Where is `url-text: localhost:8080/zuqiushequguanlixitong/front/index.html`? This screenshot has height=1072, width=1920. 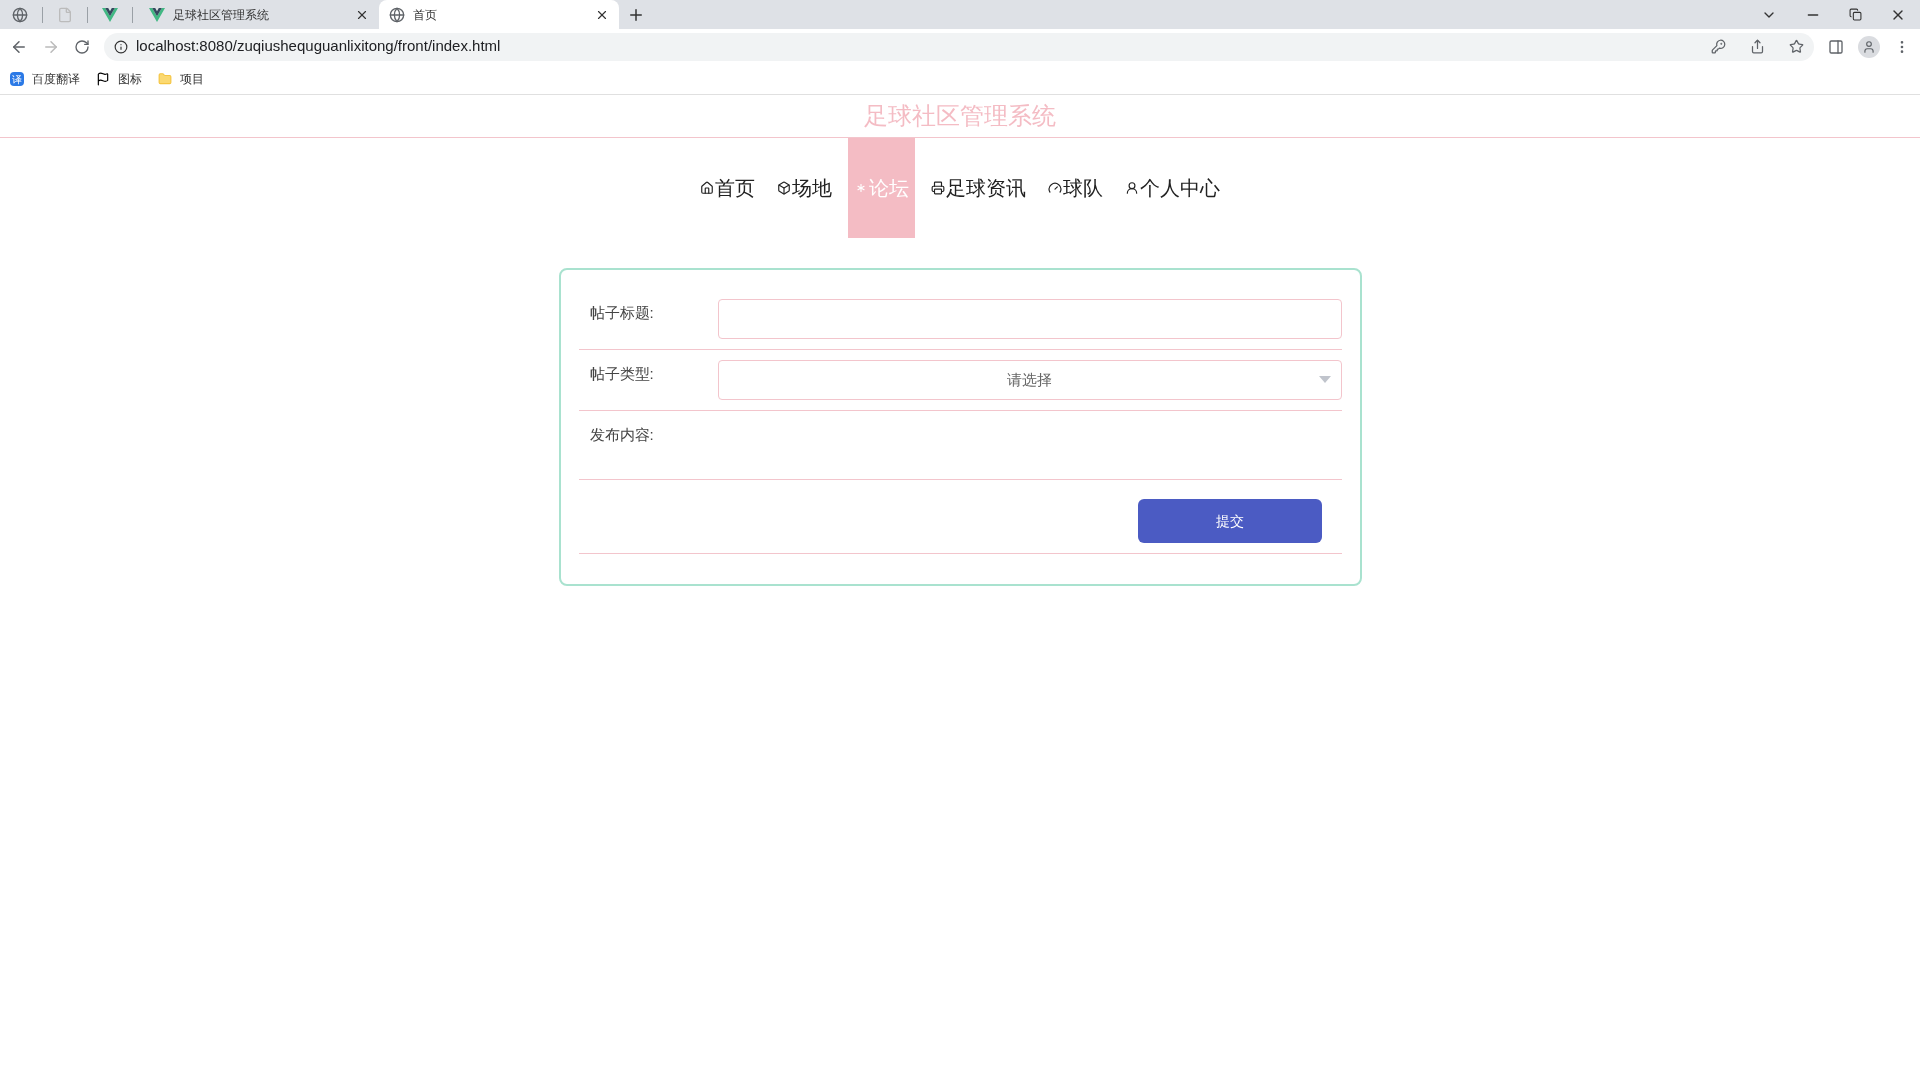
url-text: localhost:8080/zuqiushequguanlixitong/front/index.html is located at coordinates (319, 46).